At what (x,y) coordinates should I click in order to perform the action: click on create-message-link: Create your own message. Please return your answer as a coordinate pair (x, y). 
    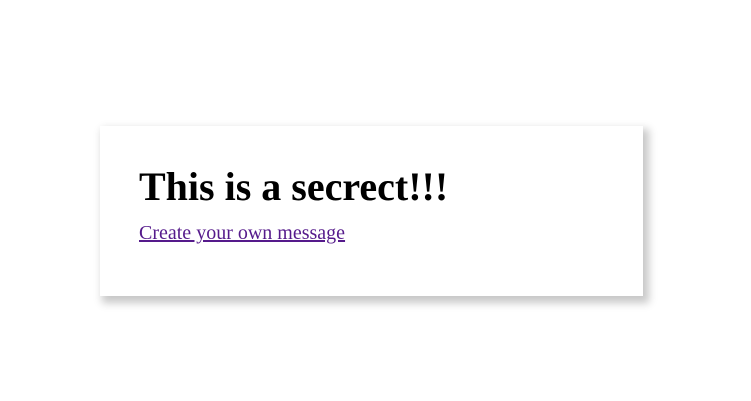
    Looking at the image, I should click on (242, 233).